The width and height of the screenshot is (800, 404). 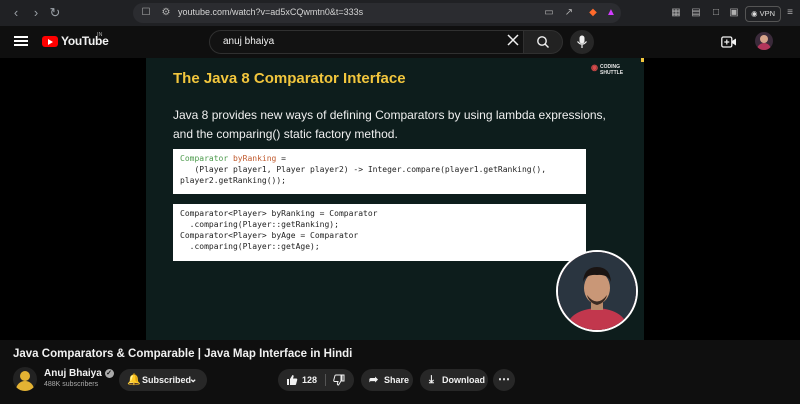 I want to click on vpn-icon: ◉, so click(x=755, y=13).